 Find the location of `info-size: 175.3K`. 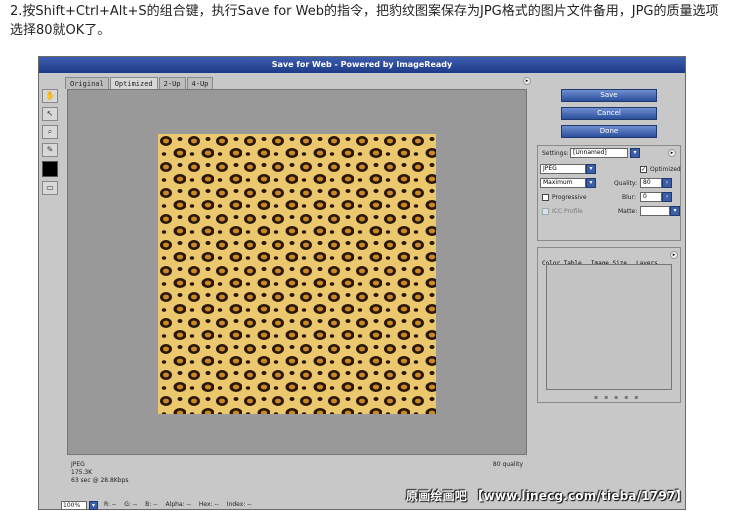

info-size: 175.3K is located at coordinates (82, 472).